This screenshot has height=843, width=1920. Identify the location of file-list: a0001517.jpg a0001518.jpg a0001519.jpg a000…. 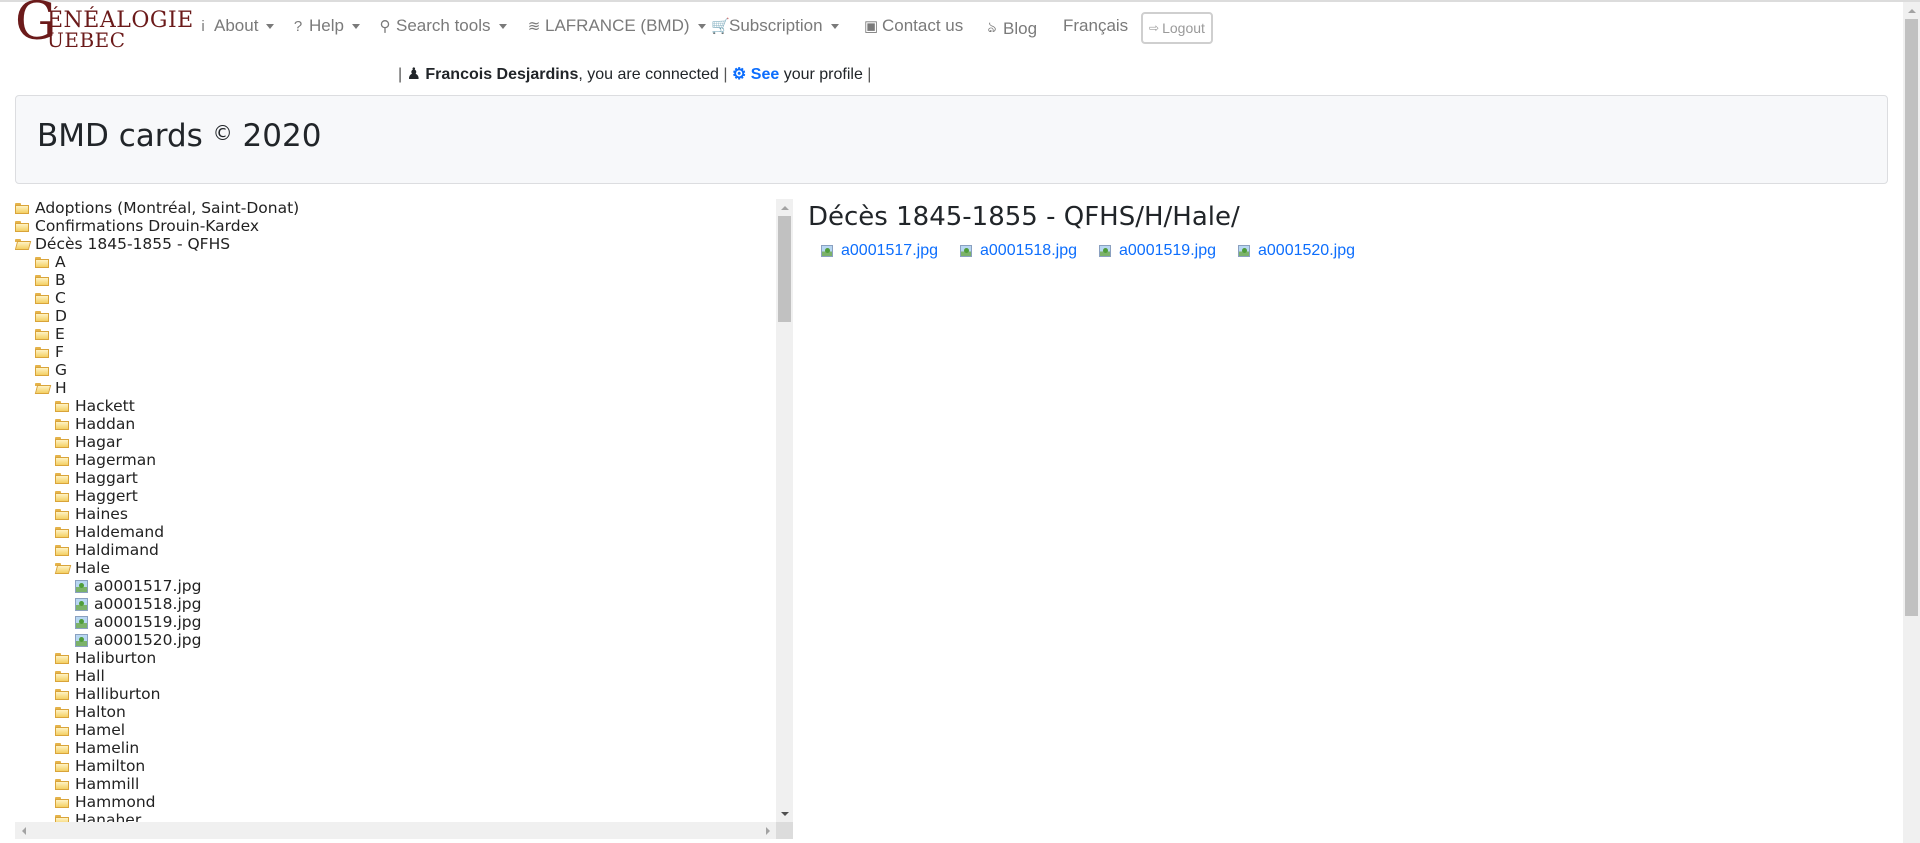
(1348, 251).